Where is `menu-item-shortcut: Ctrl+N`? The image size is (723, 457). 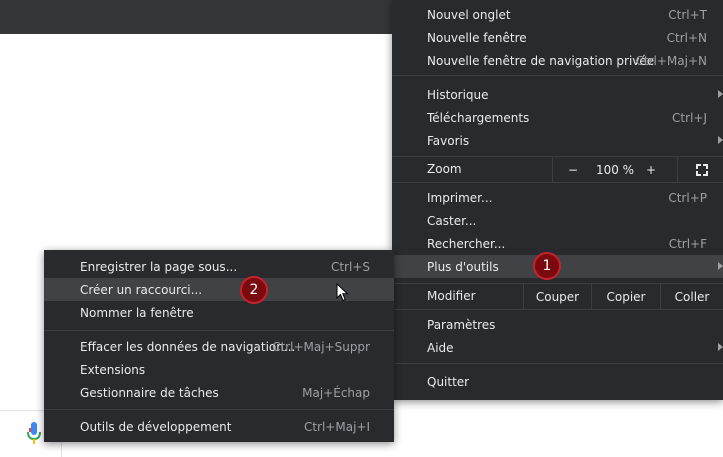
menu-item-shortcut: Ctrl+N is located at coordinates (686, 37).